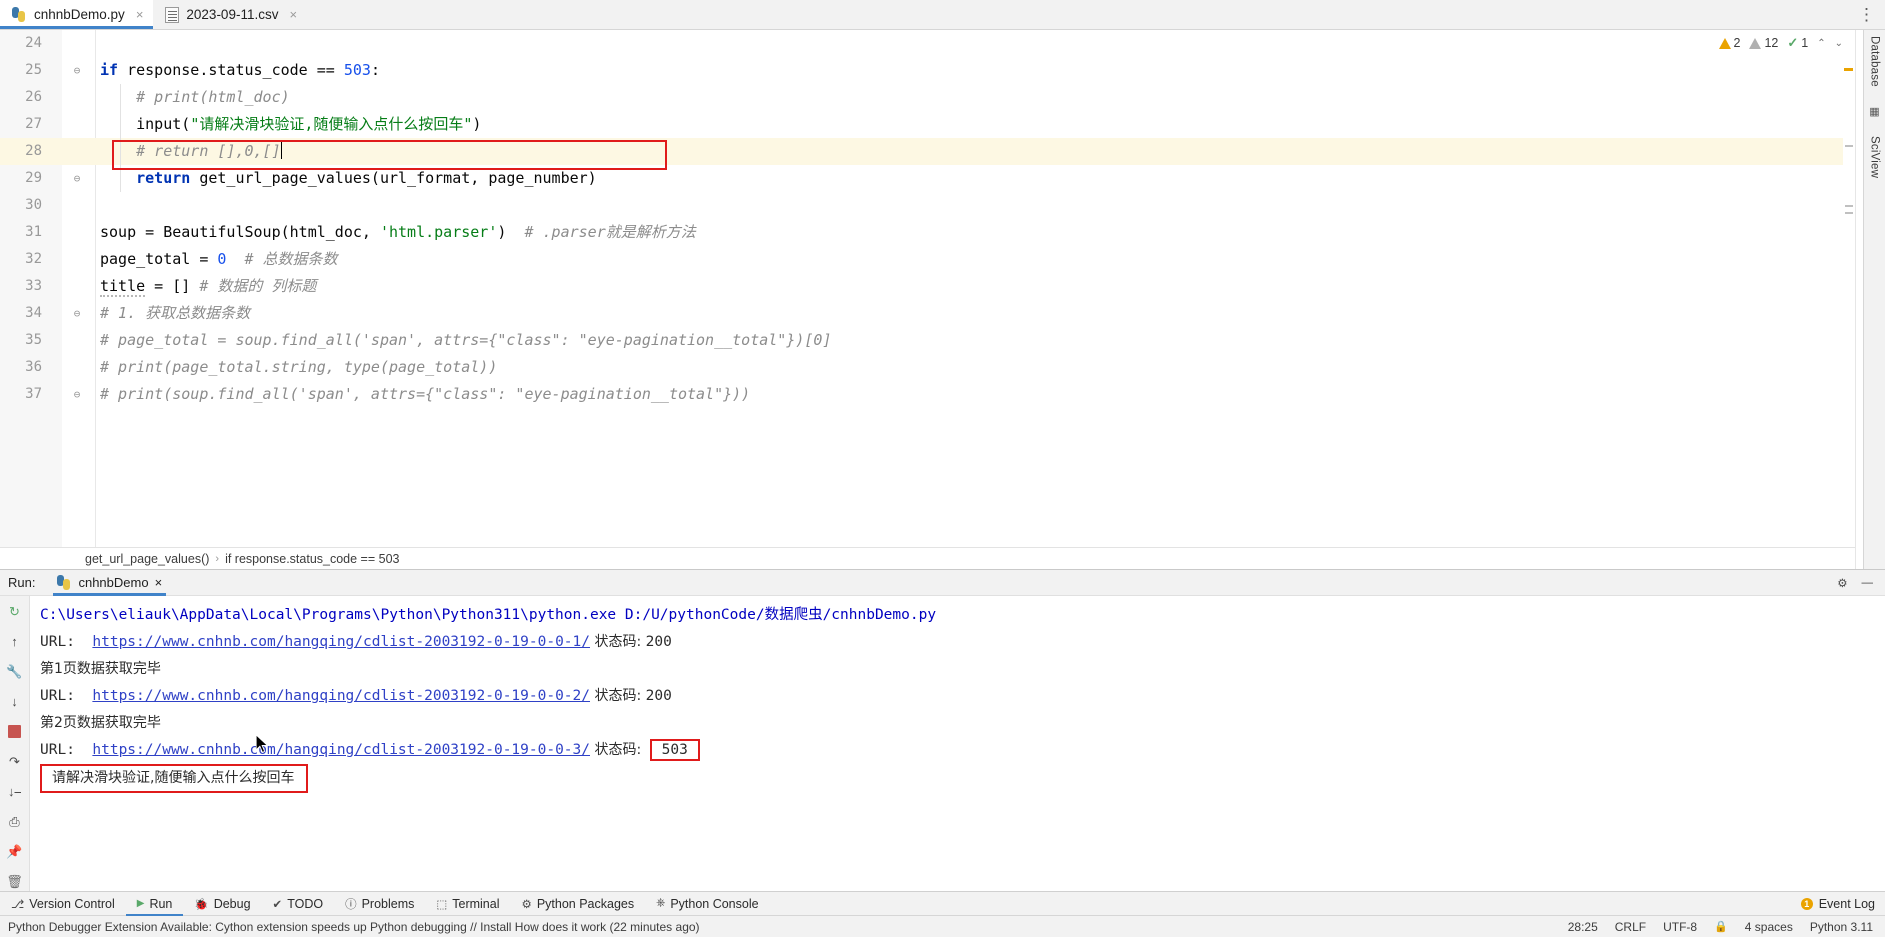 This screenshot has height=937, width=1885. I want to click on line-number: 29, so click(33, 178).